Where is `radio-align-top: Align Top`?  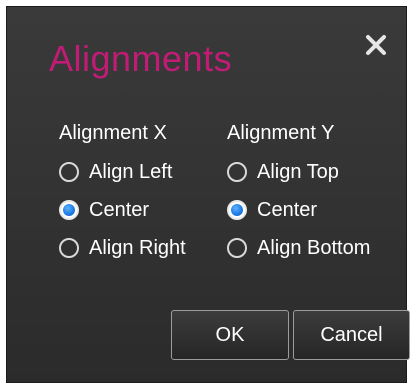
radio-align-top: Align Top is located at coordinates (298, 172).